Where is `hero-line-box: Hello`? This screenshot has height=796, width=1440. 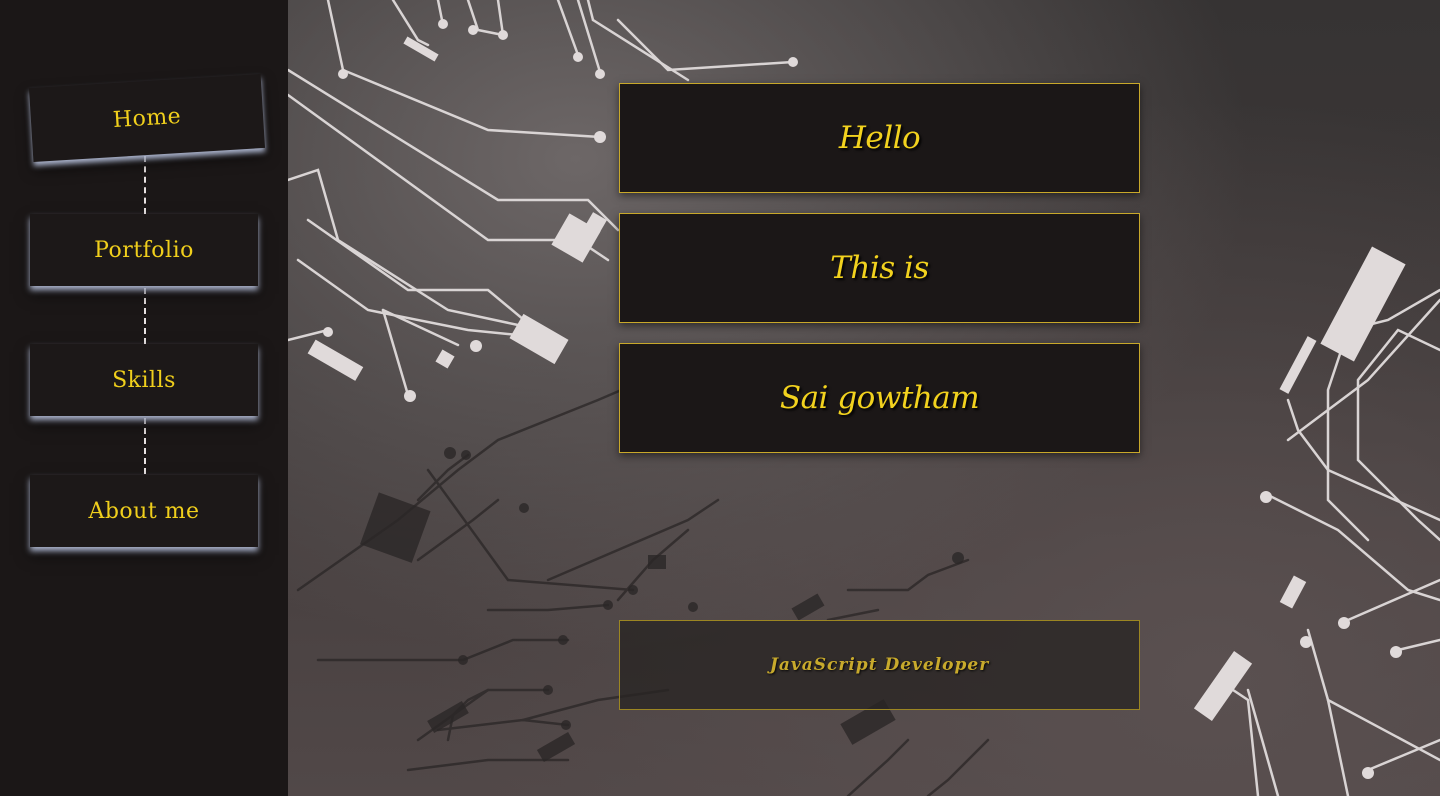
hero-line-box: Hello is located at coordinates (879, 138).